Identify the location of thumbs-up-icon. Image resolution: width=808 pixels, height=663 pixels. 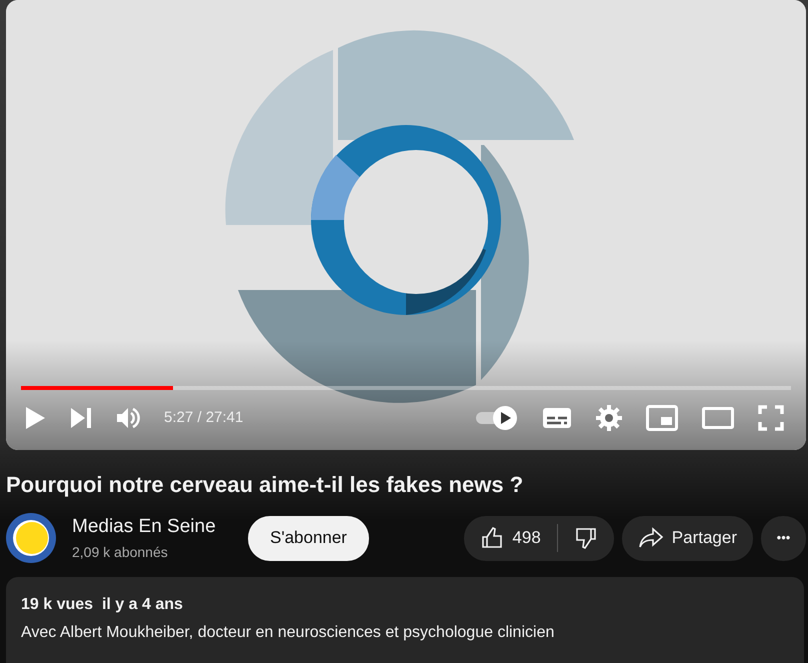
(492, 538).